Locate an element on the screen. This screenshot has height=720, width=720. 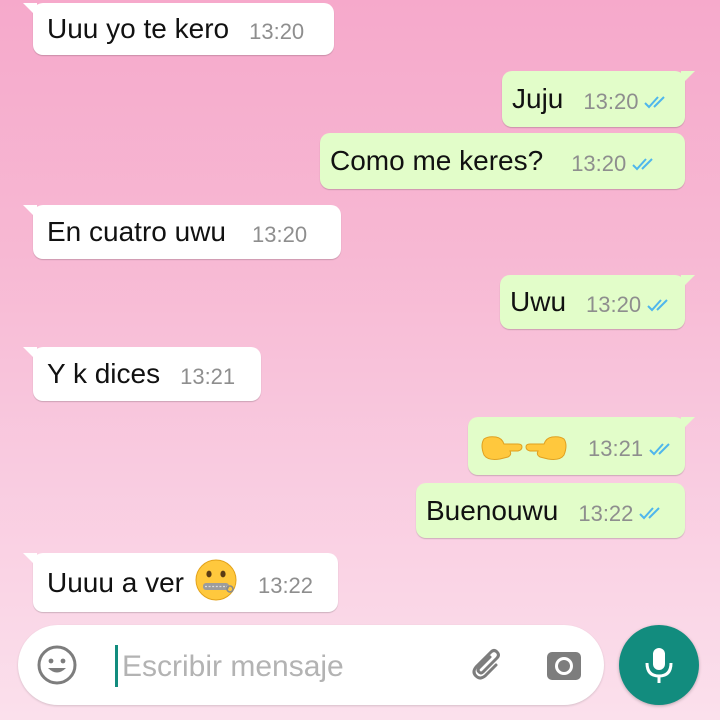
zipper-mouth-face-emoji-icon is located at coordinates (216, 582).